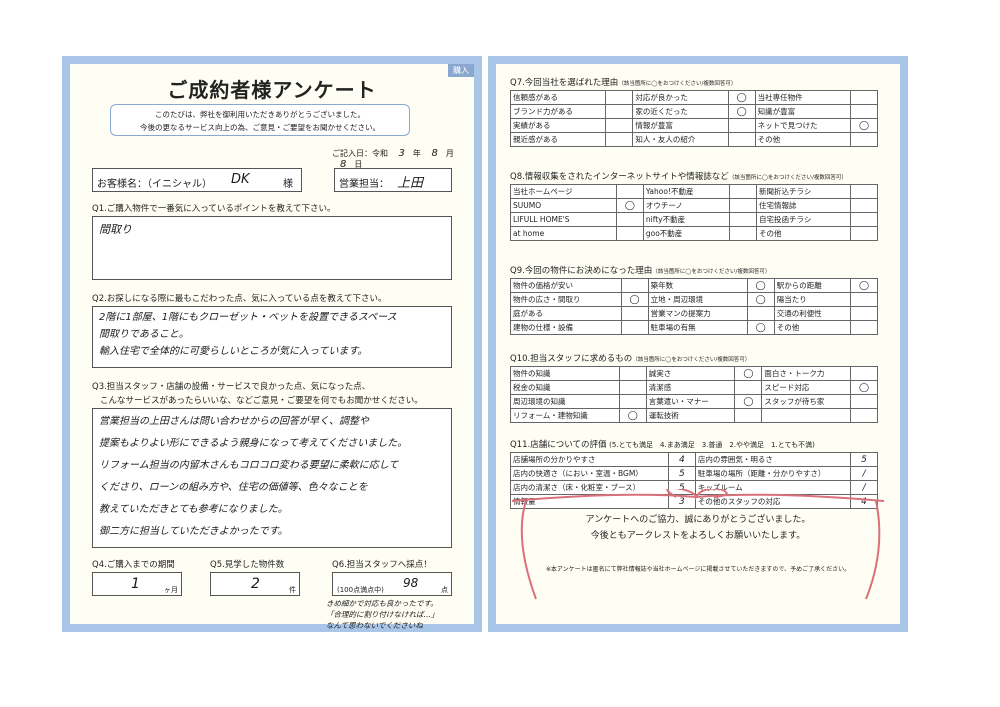 The width and height of the screenshot is (1000, 707). I want to click on q5-field: 2 件, so click(255, 584).